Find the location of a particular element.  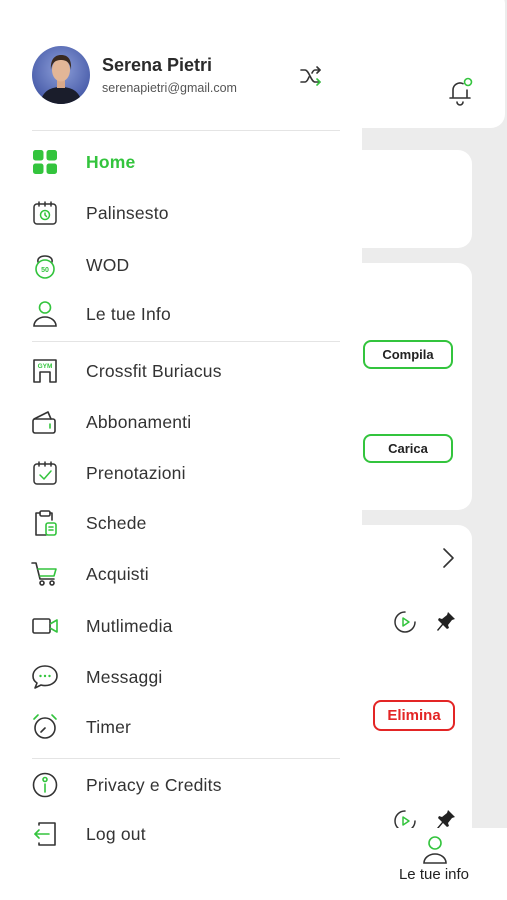

info-icon is located at coordinates (45, 785).